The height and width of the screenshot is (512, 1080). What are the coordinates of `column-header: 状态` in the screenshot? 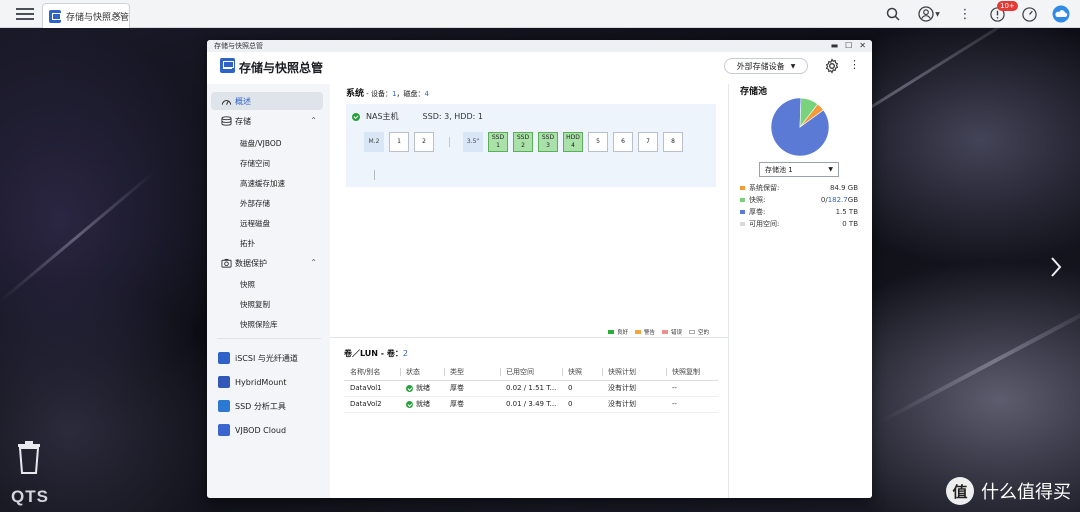 It's located at (422, 372).